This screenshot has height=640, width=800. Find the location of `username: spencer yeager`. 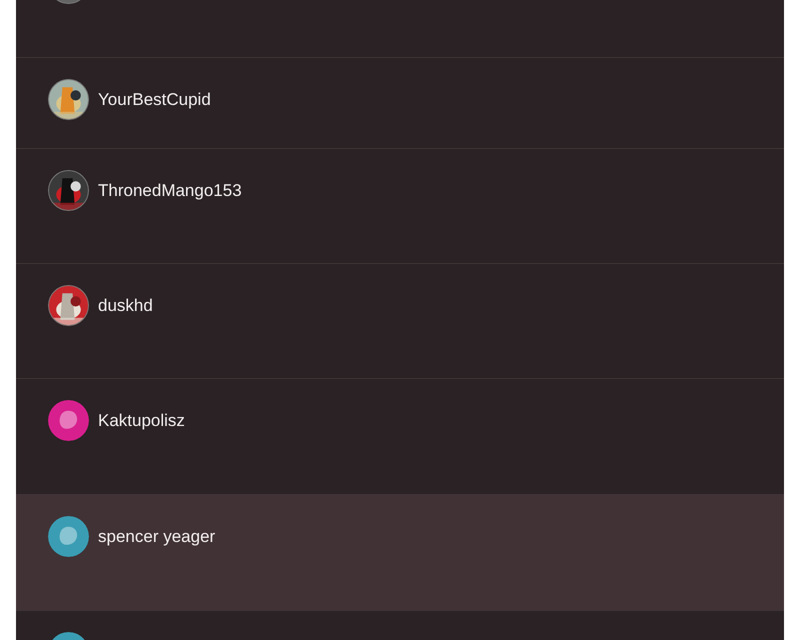

username: spencer yeager is located at coordinates (157, 537).